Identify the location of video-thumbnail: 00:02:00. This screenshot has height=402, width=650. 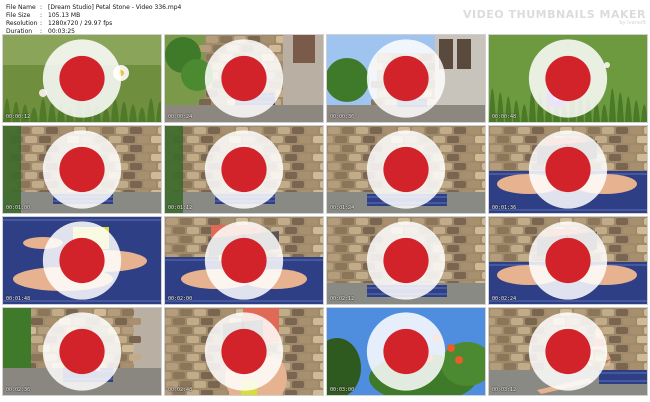
(244, 260).